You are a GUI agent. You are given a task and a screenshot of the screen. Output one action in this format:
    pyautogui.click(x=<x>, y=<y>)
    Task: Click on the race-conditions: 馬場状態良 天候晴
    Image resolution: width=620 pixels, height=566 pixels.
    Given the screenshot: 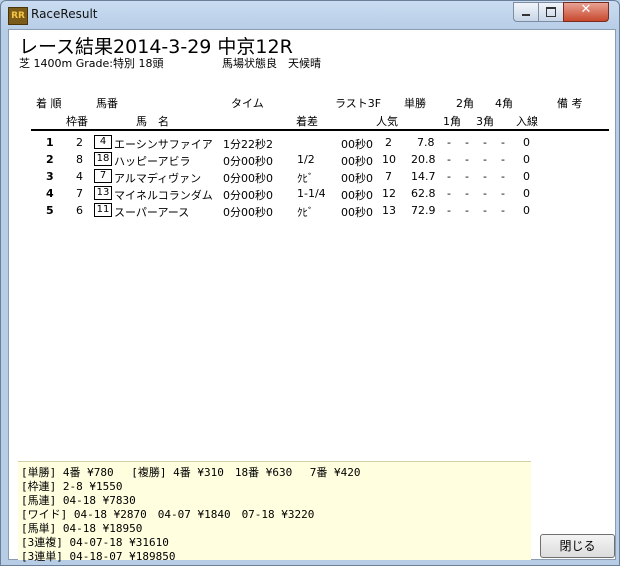 What is the action you would take?
    pyautogui.click(x=271, y=63)
    